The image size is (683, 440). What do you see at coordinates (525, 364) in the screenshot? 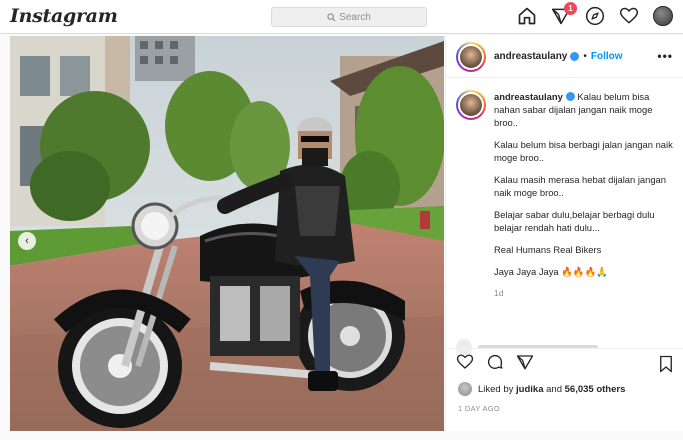
I see `share-icon` at bounding box center [525, 364].